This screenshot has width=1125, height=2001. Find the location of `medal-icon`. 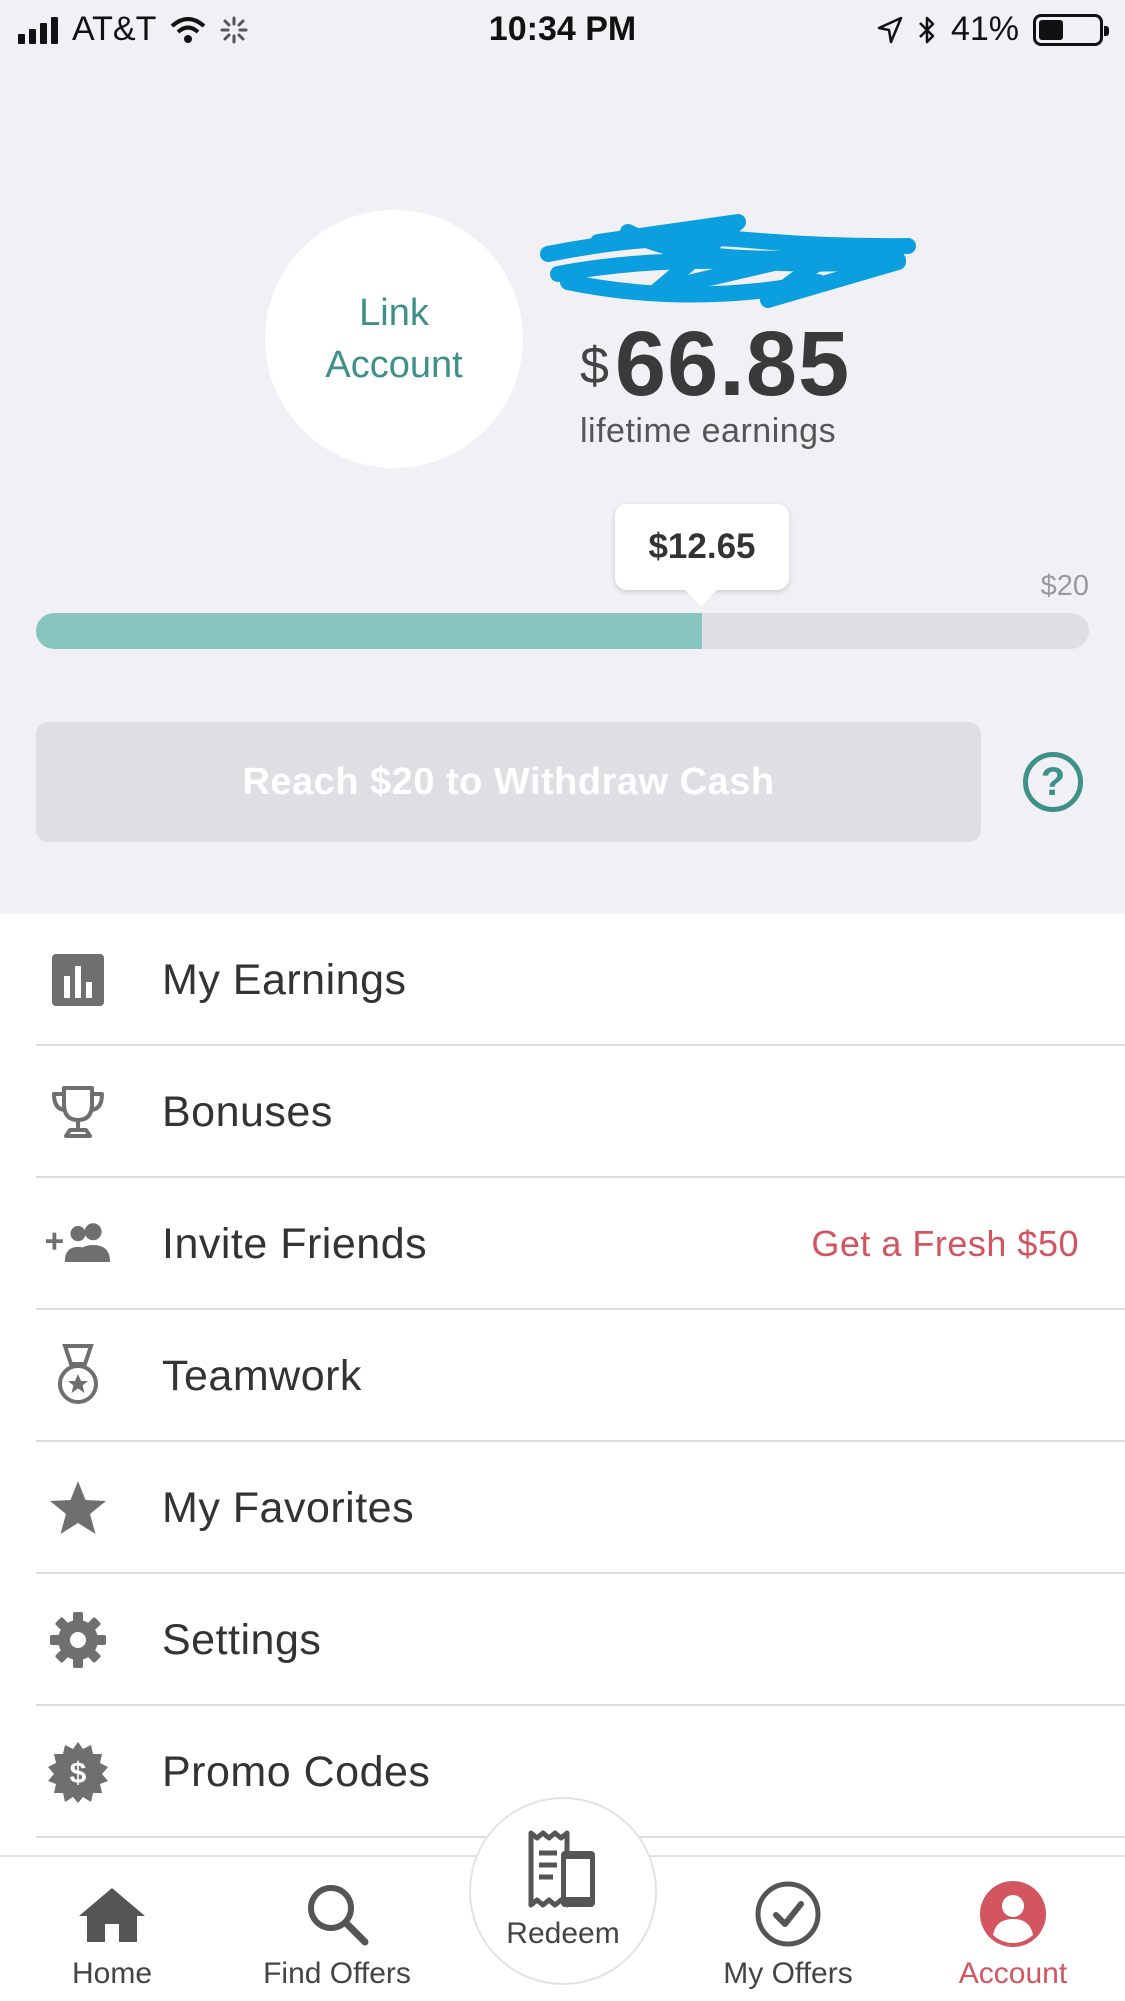

medal-icon is located at coordinates (78, 1376).